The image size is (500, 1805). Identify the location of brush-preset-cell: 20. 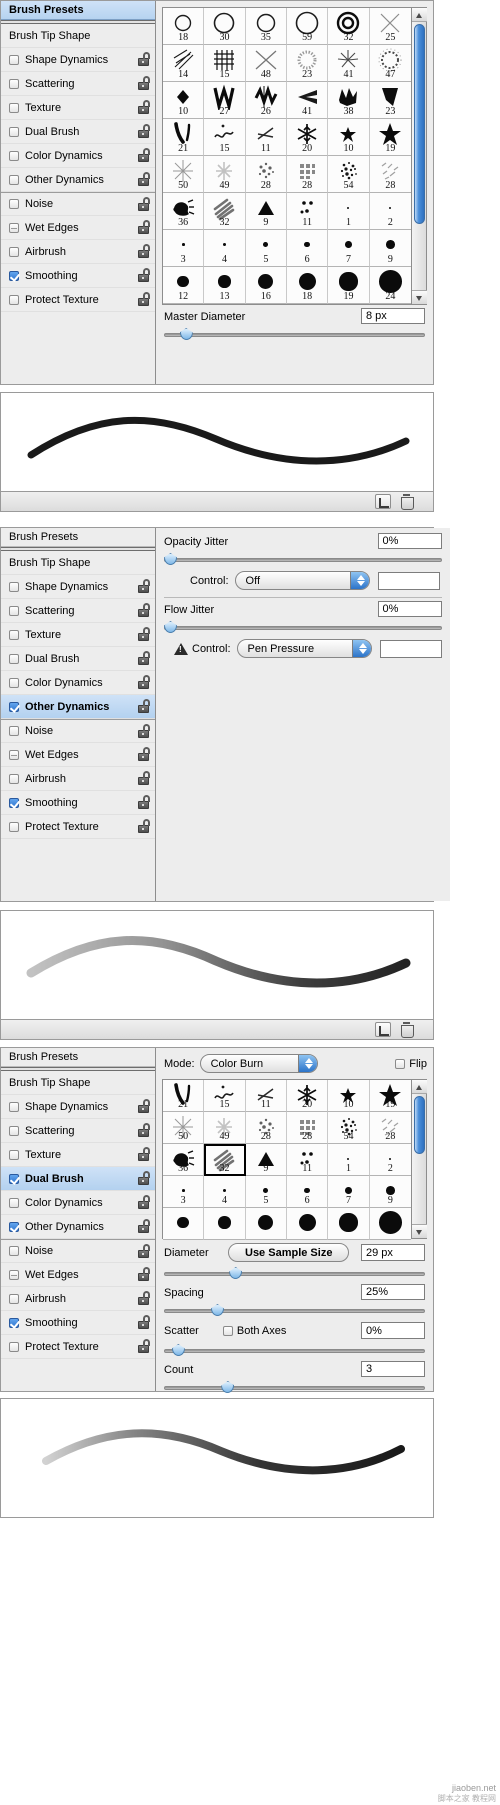
(307, 1096).